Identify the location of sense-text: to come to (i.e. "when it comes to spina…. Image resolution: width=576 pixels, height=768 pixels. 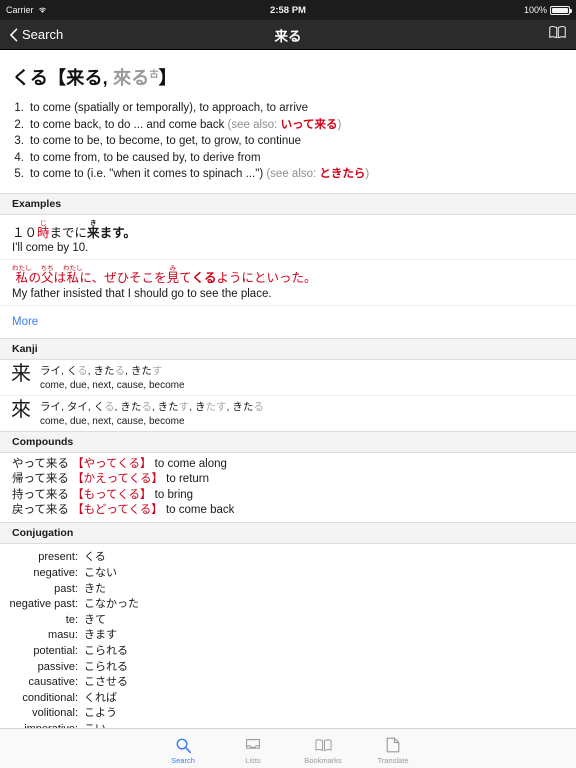
(199, 174).